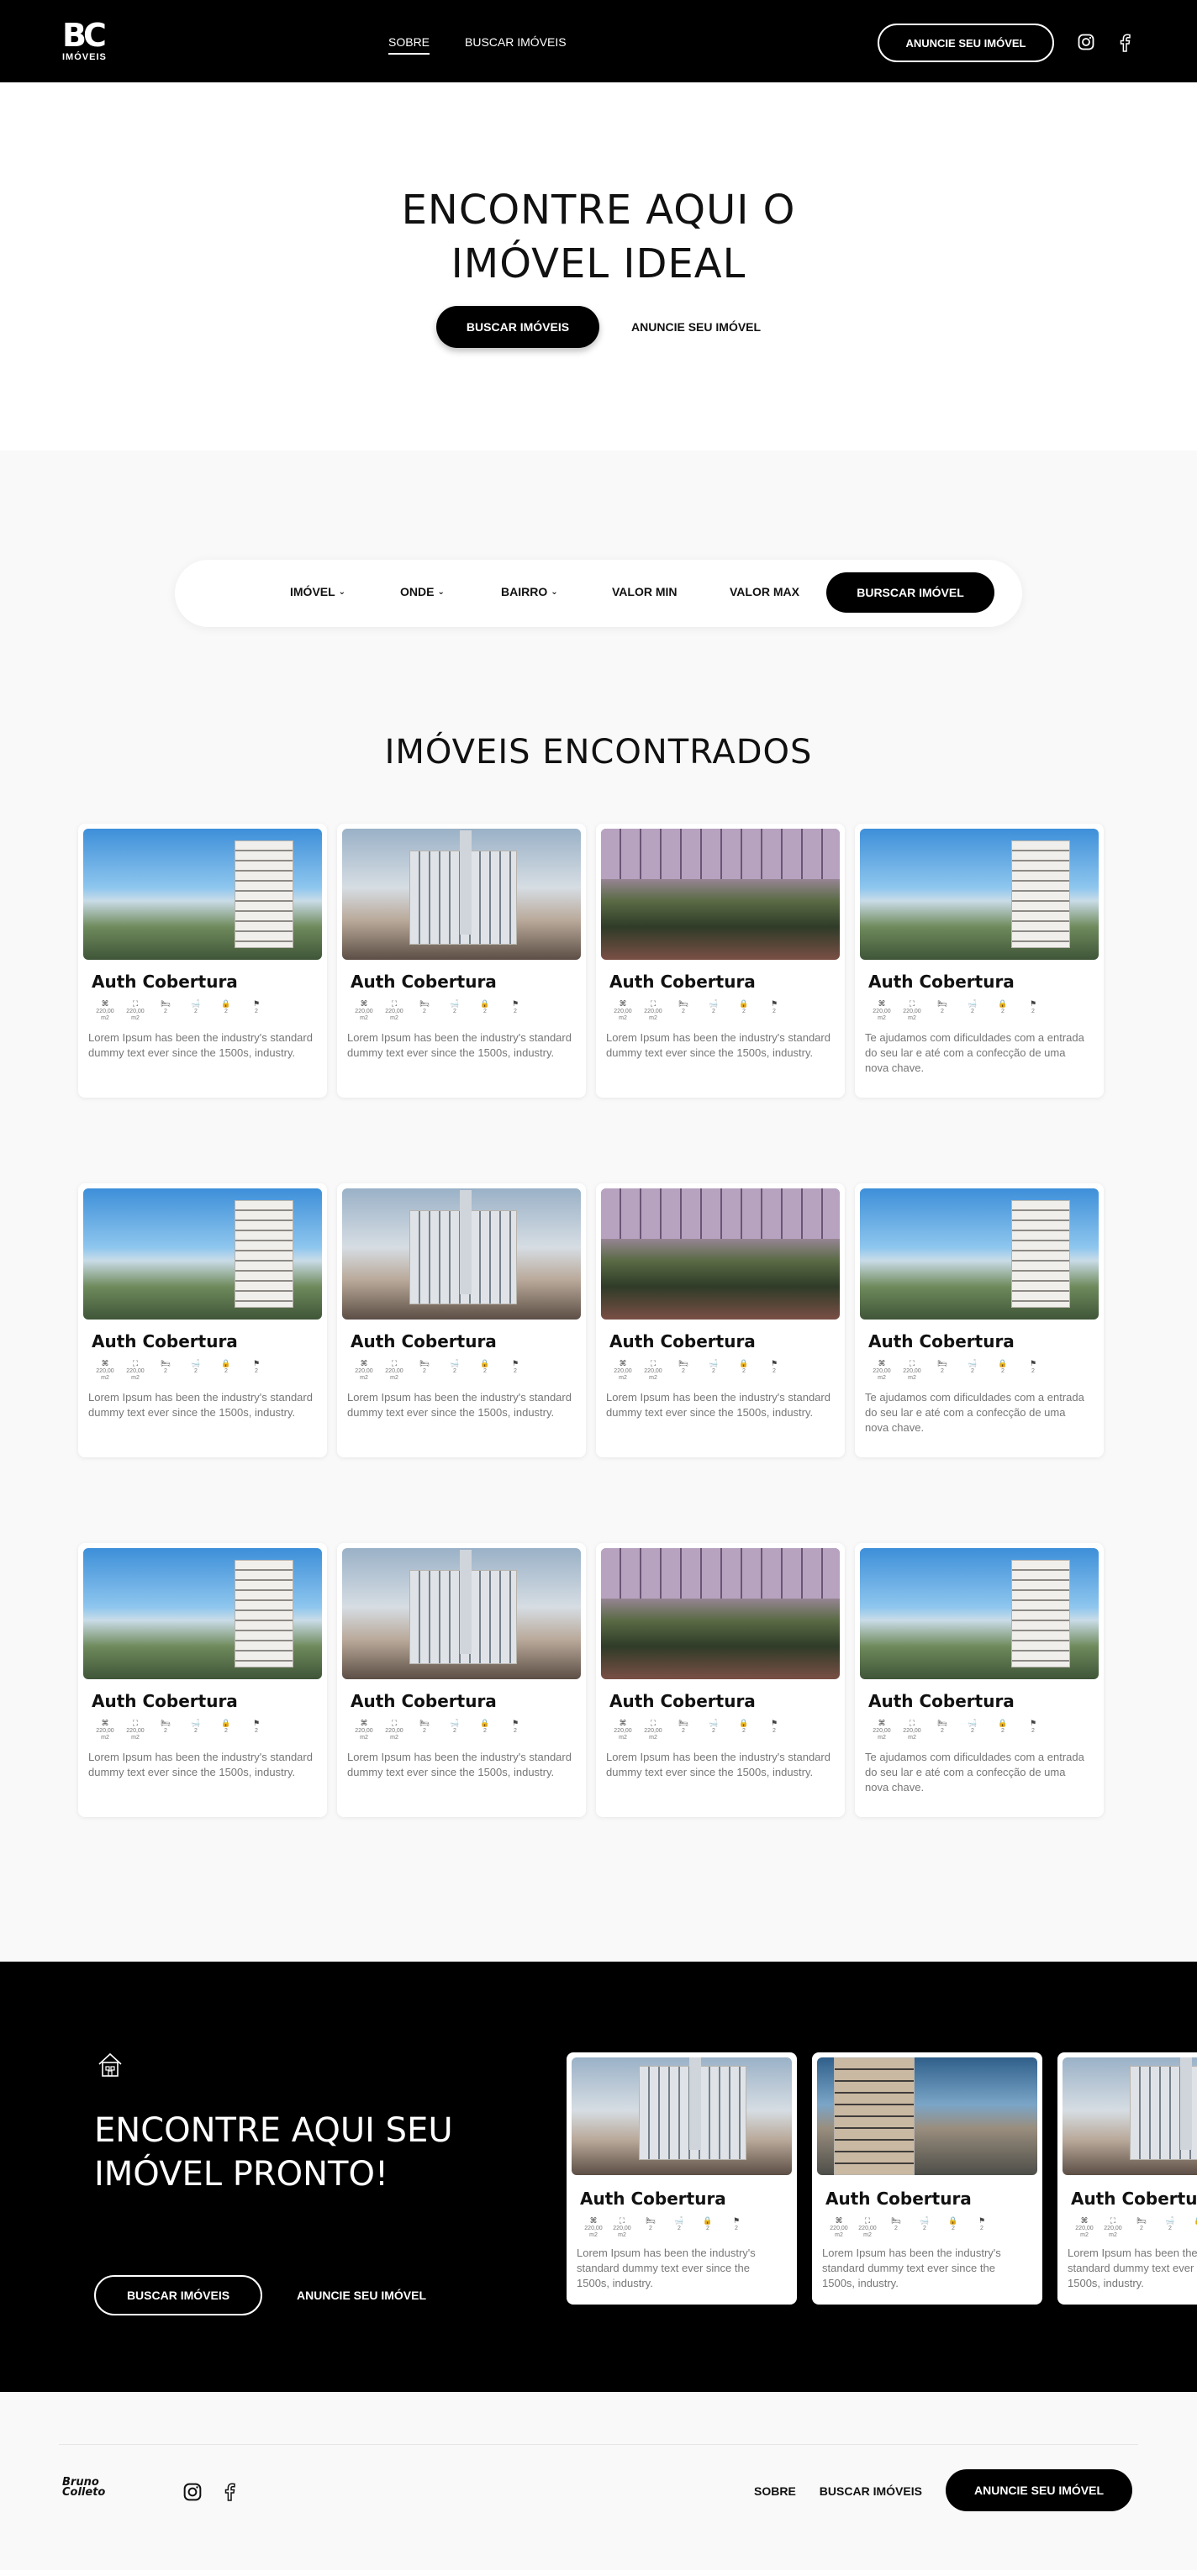 This screenshot has width=1197, height=2576. I want to click on area-icon: ⌘, so click(105, 1363).